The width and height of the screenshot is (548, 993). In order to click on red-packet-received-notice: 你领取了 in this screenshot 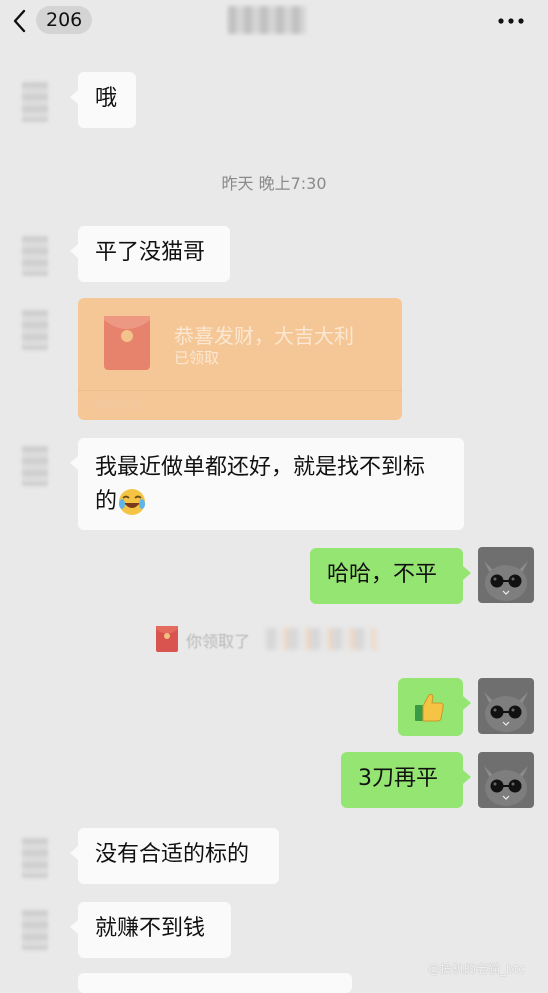, I will do `click(271, 639)`.